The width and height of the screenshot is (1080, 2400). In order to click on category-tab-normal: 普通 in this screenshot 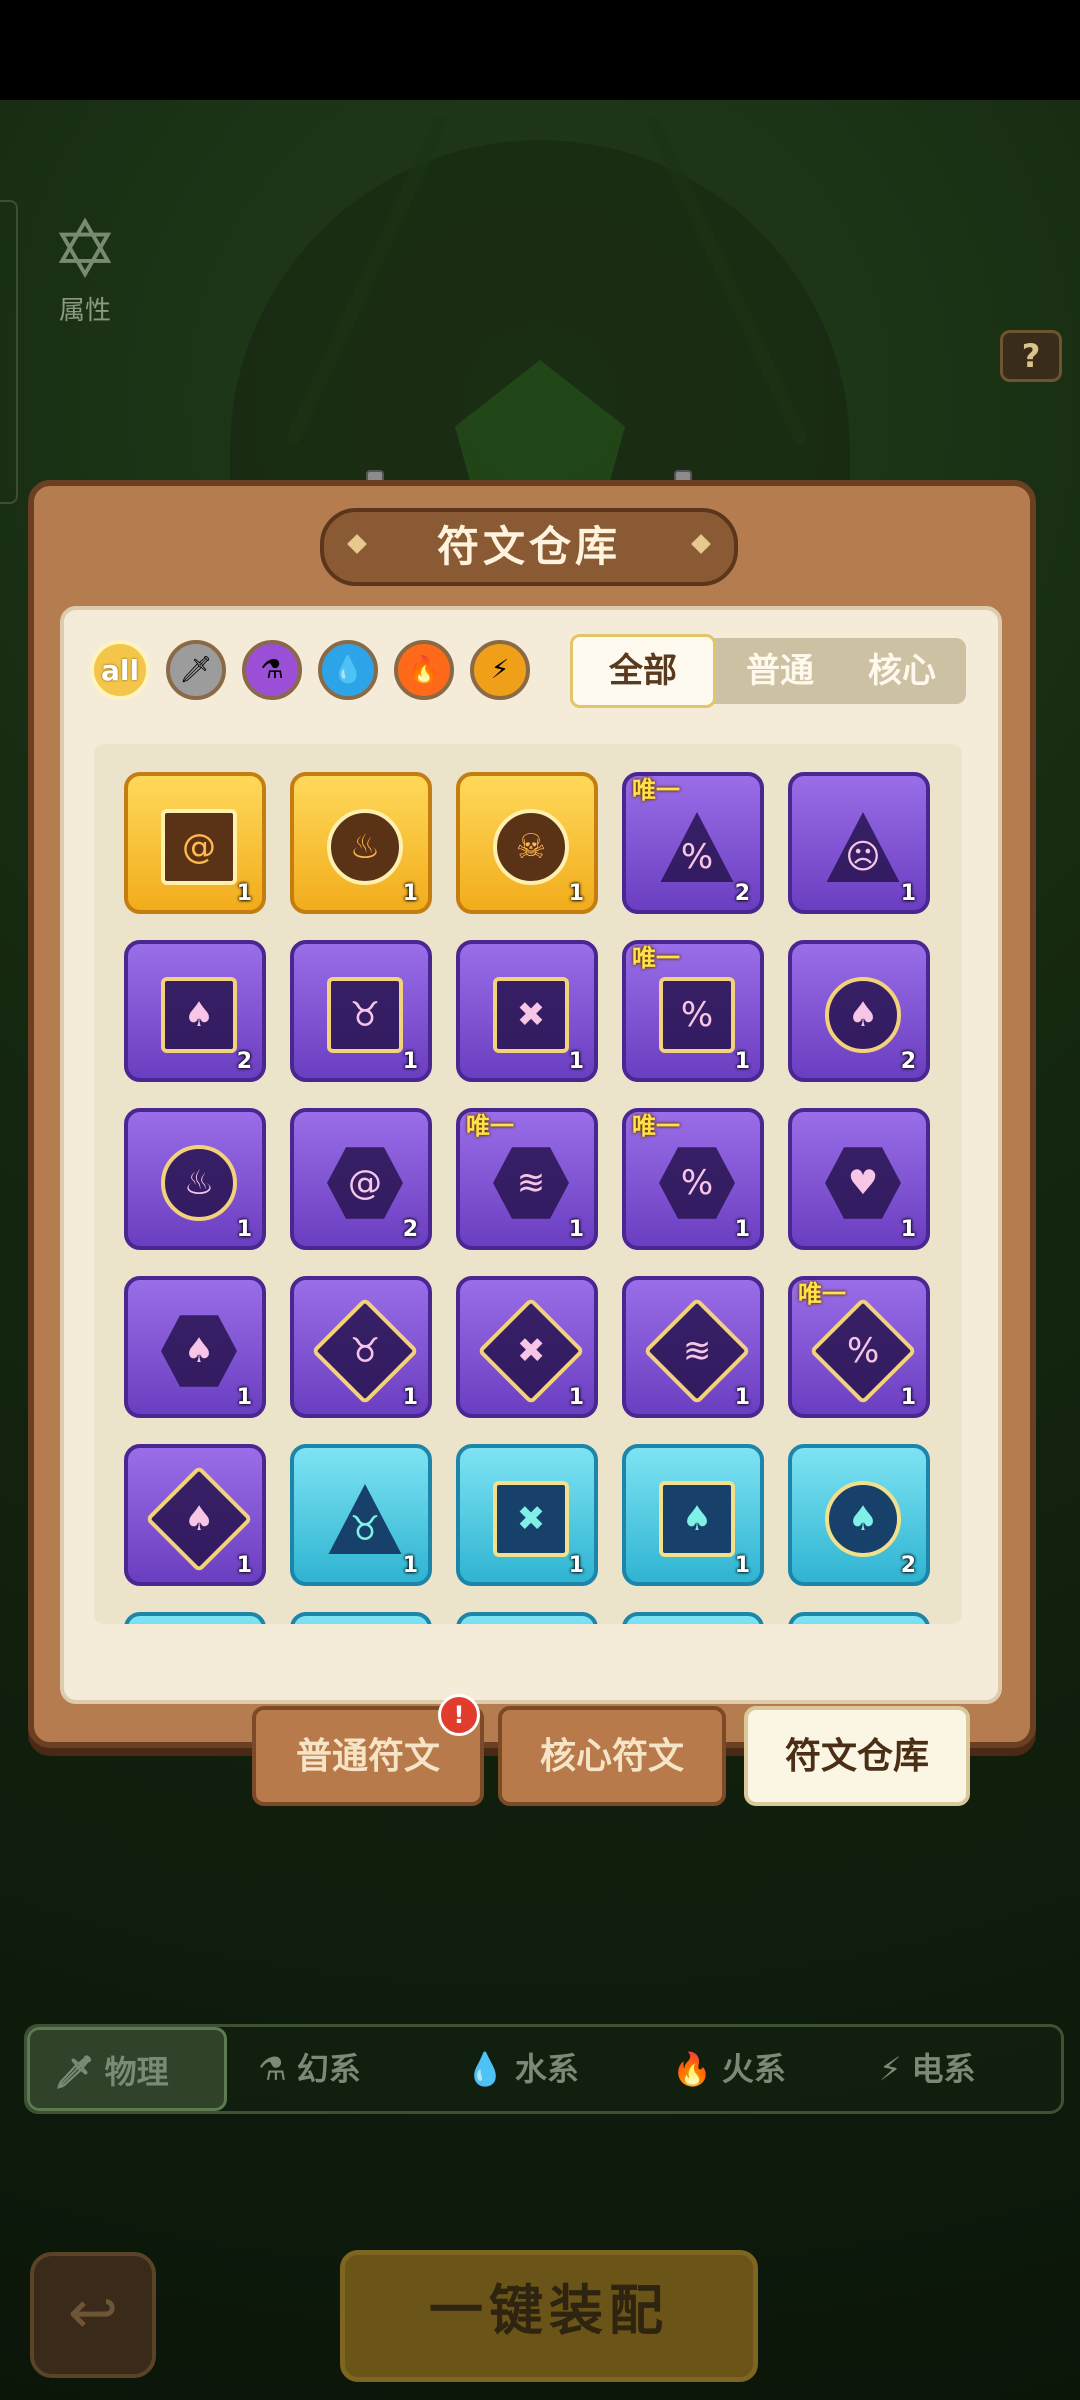, I will do `click(780, 671)`.